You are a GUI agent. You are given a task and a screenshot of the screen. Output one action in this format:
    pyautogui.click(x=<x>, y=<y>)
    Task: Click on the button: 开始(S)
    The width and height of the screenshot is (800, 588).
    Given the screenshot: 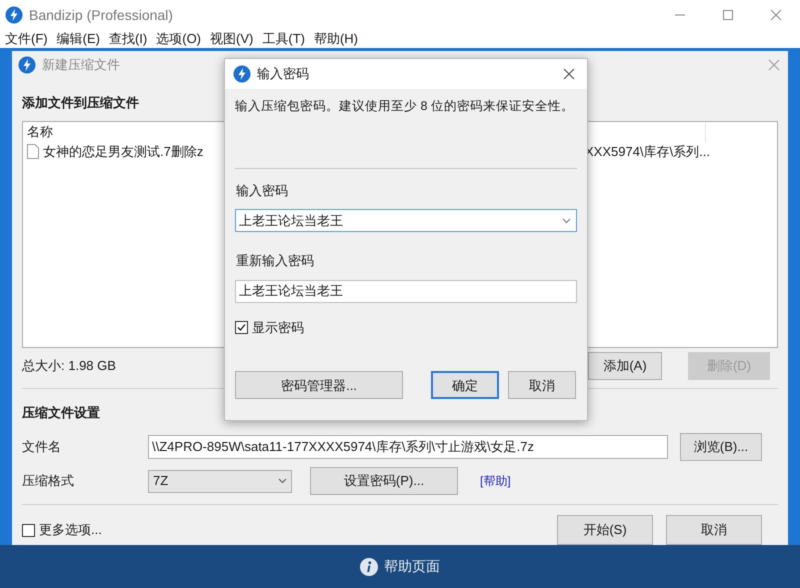 What is the action you would take?
    pyautogui.click(x=605, y=530)
    